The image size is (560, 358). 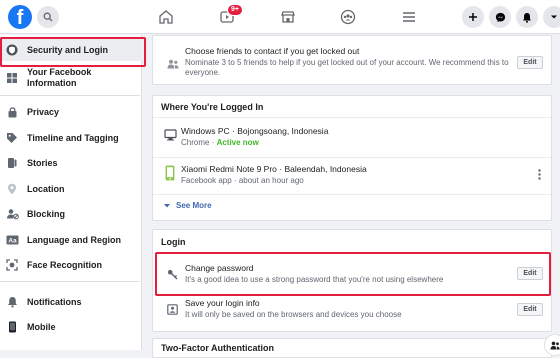 I want to click on sidebar-item-timeline-and-tagging: Timeline and Tagging, so click(x=71, y=138).